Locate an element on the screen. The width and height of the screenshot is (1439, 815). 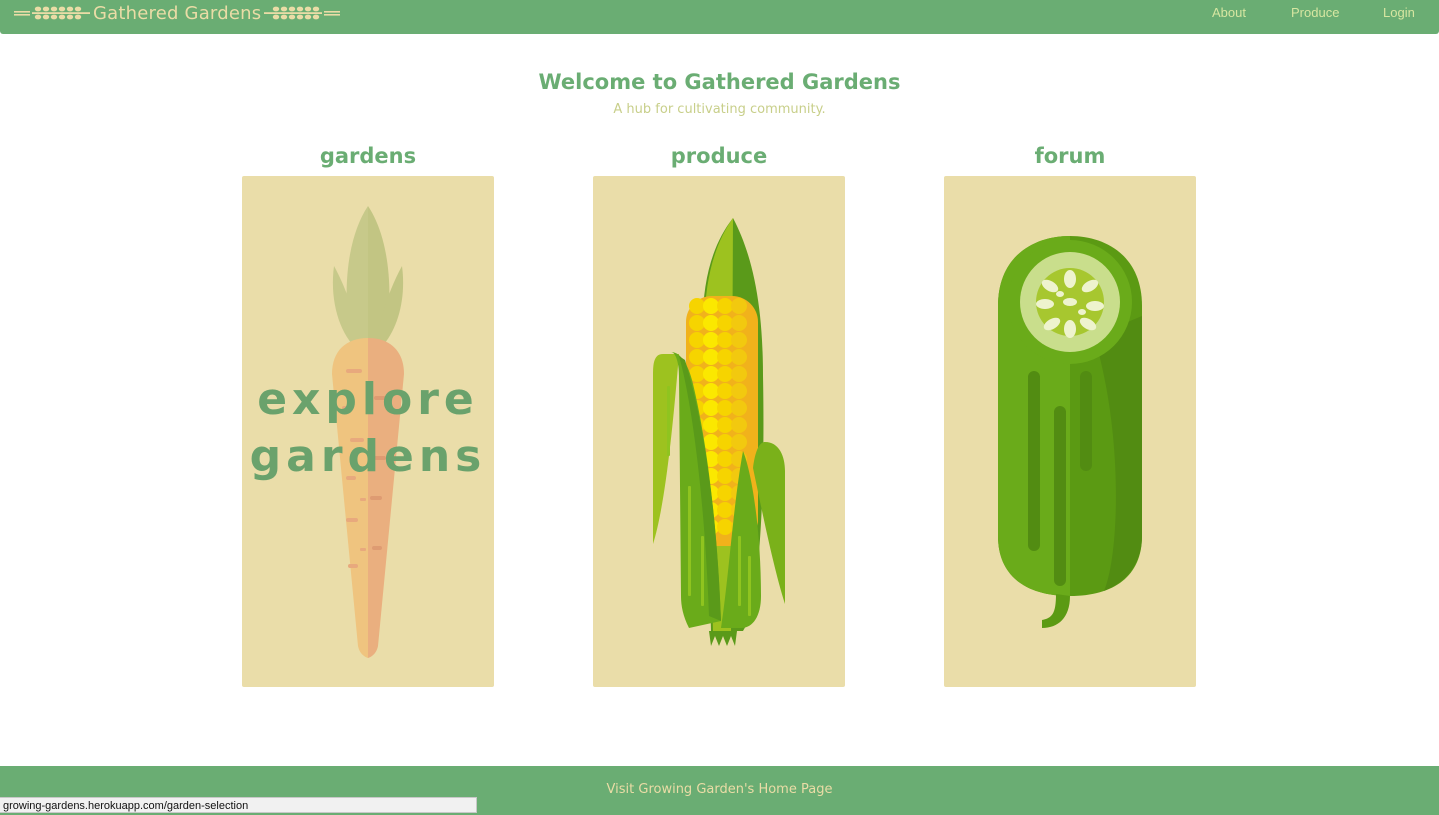
gardens-card: explore gardens is located at coordinates (368, 431).